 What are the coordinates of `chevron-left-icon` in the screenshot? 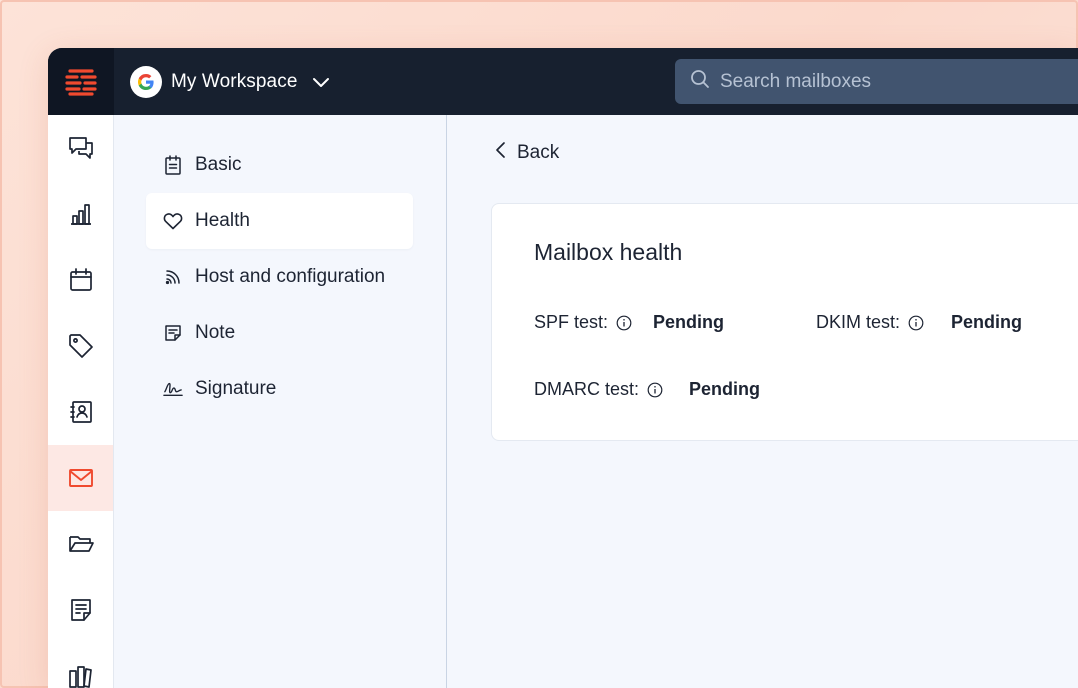 It's located at (501, 153).